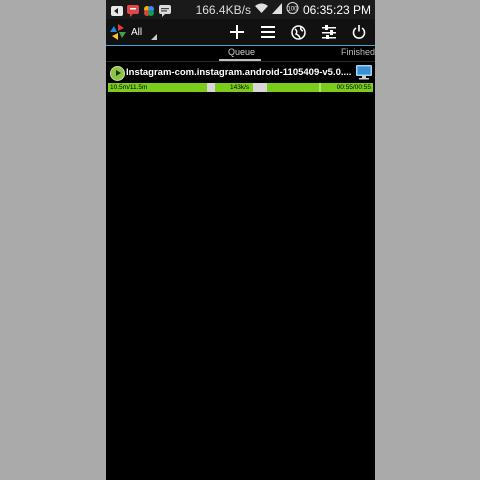  I want to click on tab-finished: Finished, so click(358, 52).